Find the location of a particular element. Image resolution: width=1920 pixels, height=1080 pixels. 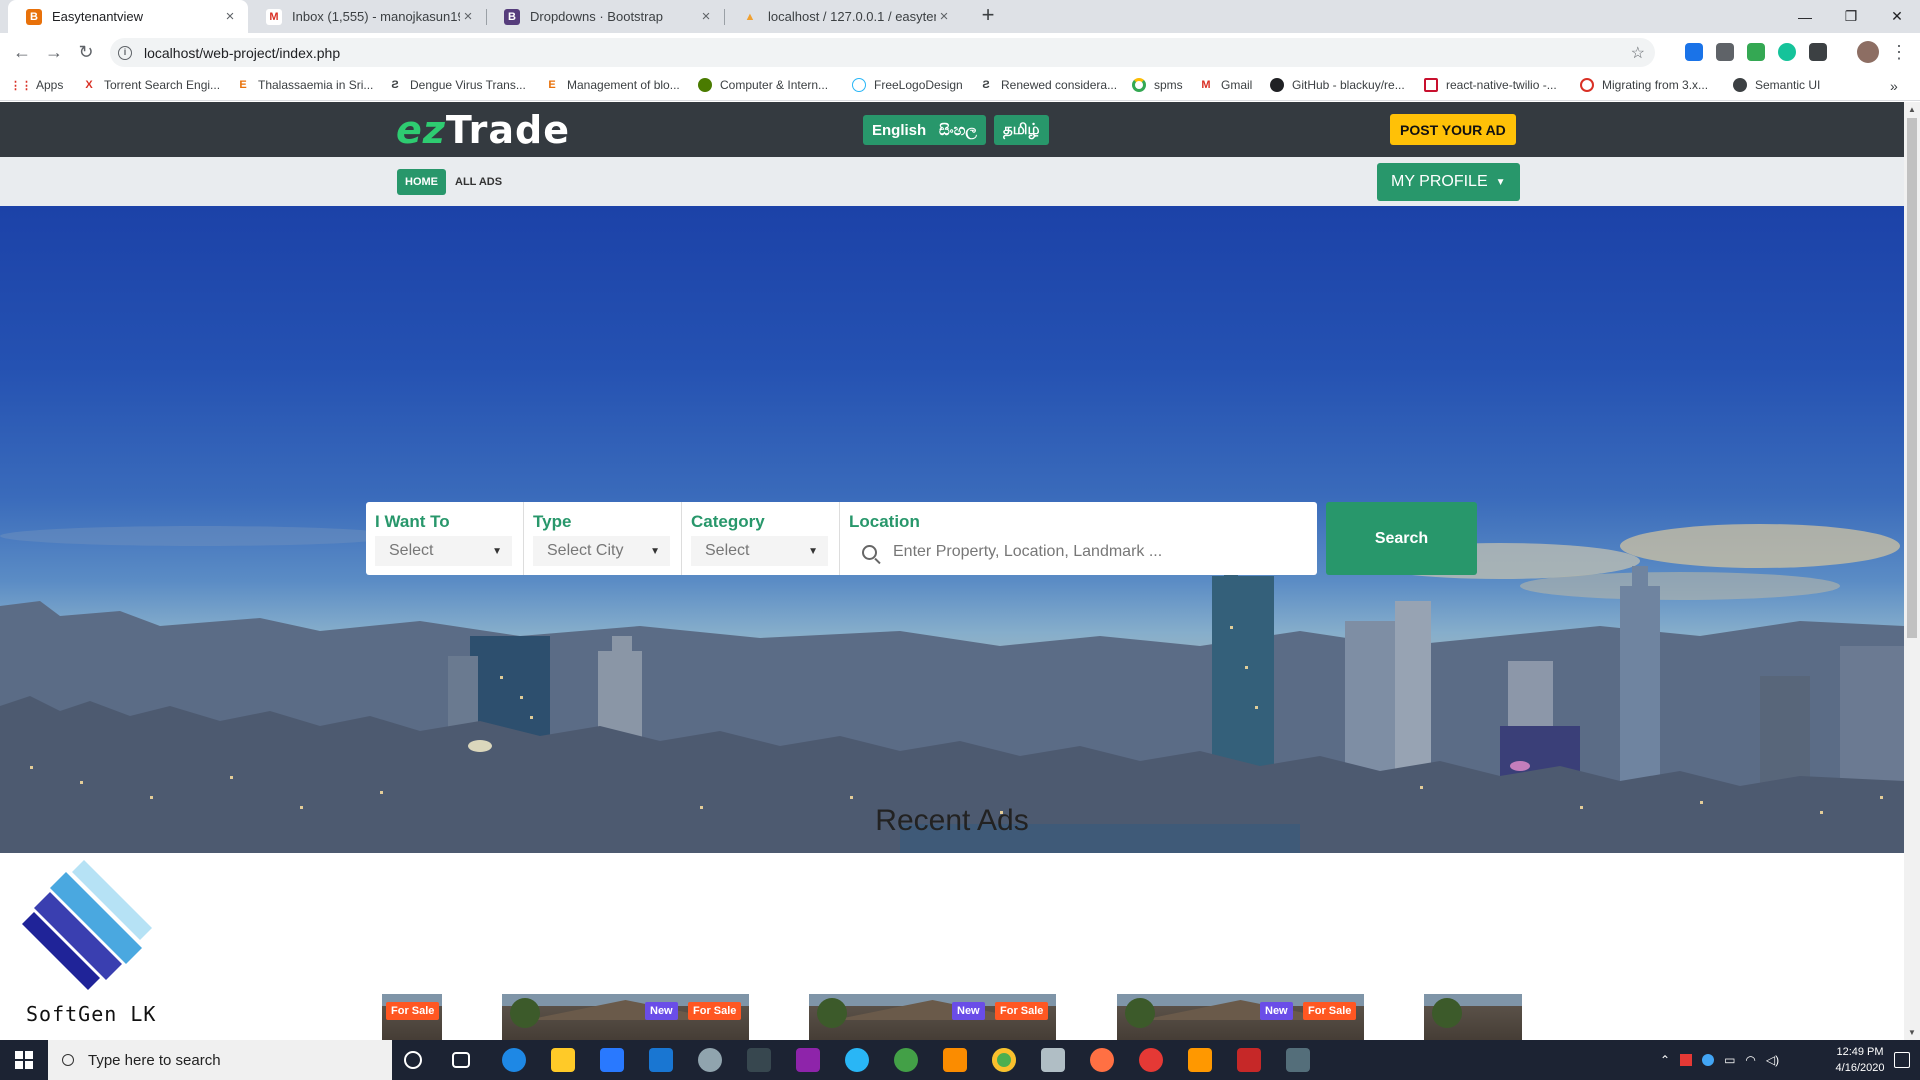

bookmark-apps: ⋮⋮ Apps is located at coordinates (36, 85).